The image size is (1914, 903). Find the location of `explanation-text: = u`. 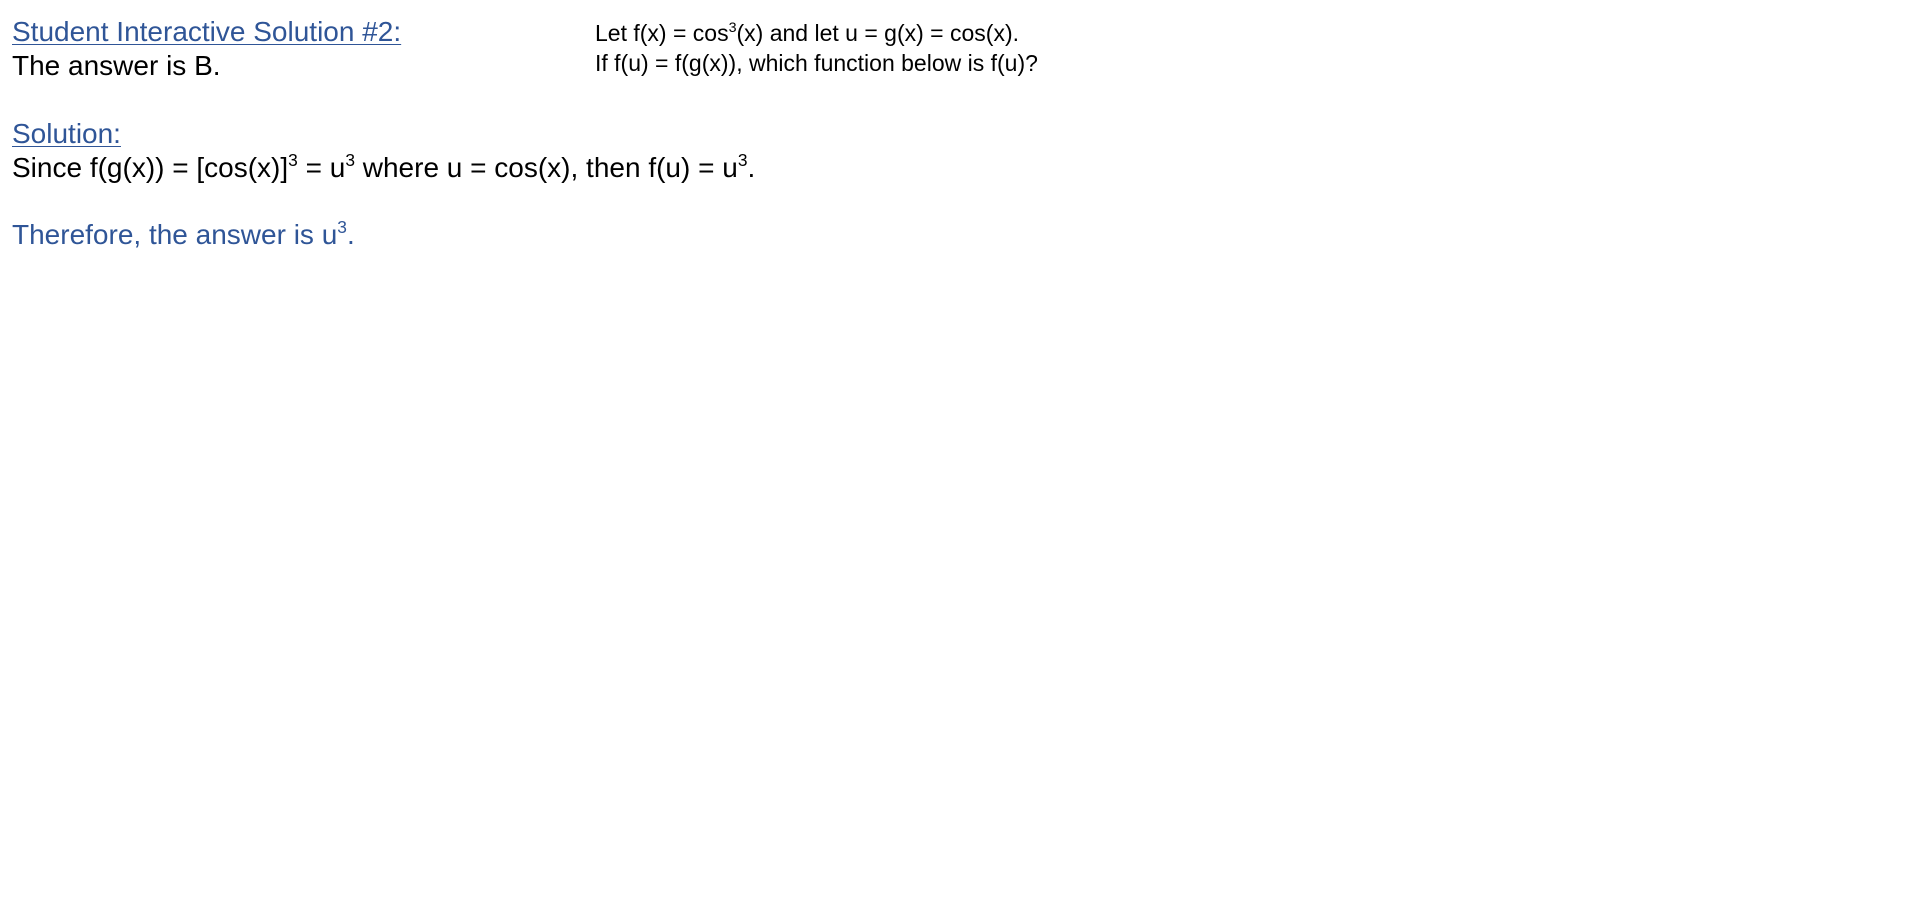

explanation-text: = u is located at coordinates (321, 167).